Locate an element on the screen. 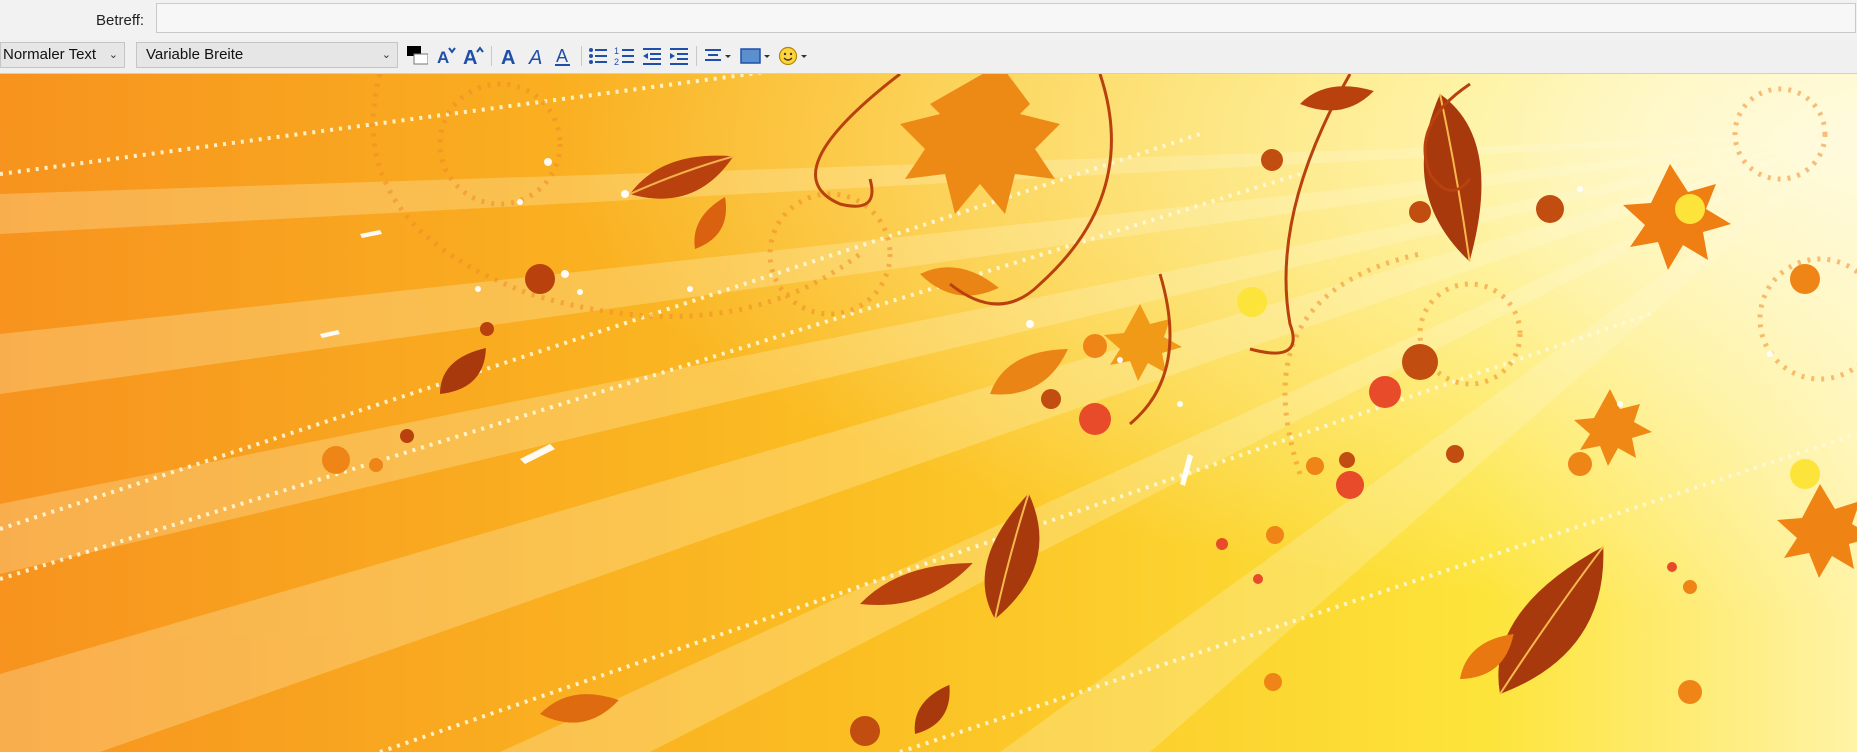 The height and width of the screenshot is (752, 1857). larger-font-icon: A is located at coordinates (473, 57).